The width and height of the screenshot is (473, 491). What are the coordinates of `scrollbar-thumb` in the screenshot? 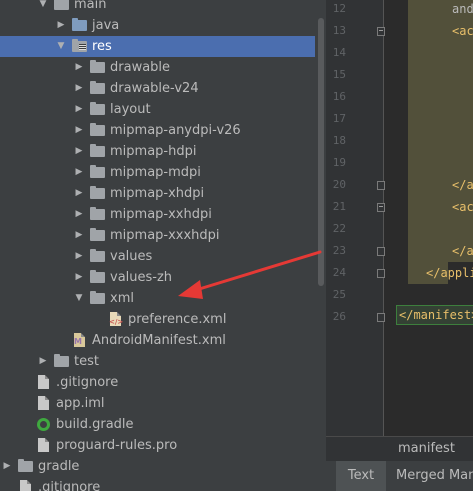 It's located at (321, 152).